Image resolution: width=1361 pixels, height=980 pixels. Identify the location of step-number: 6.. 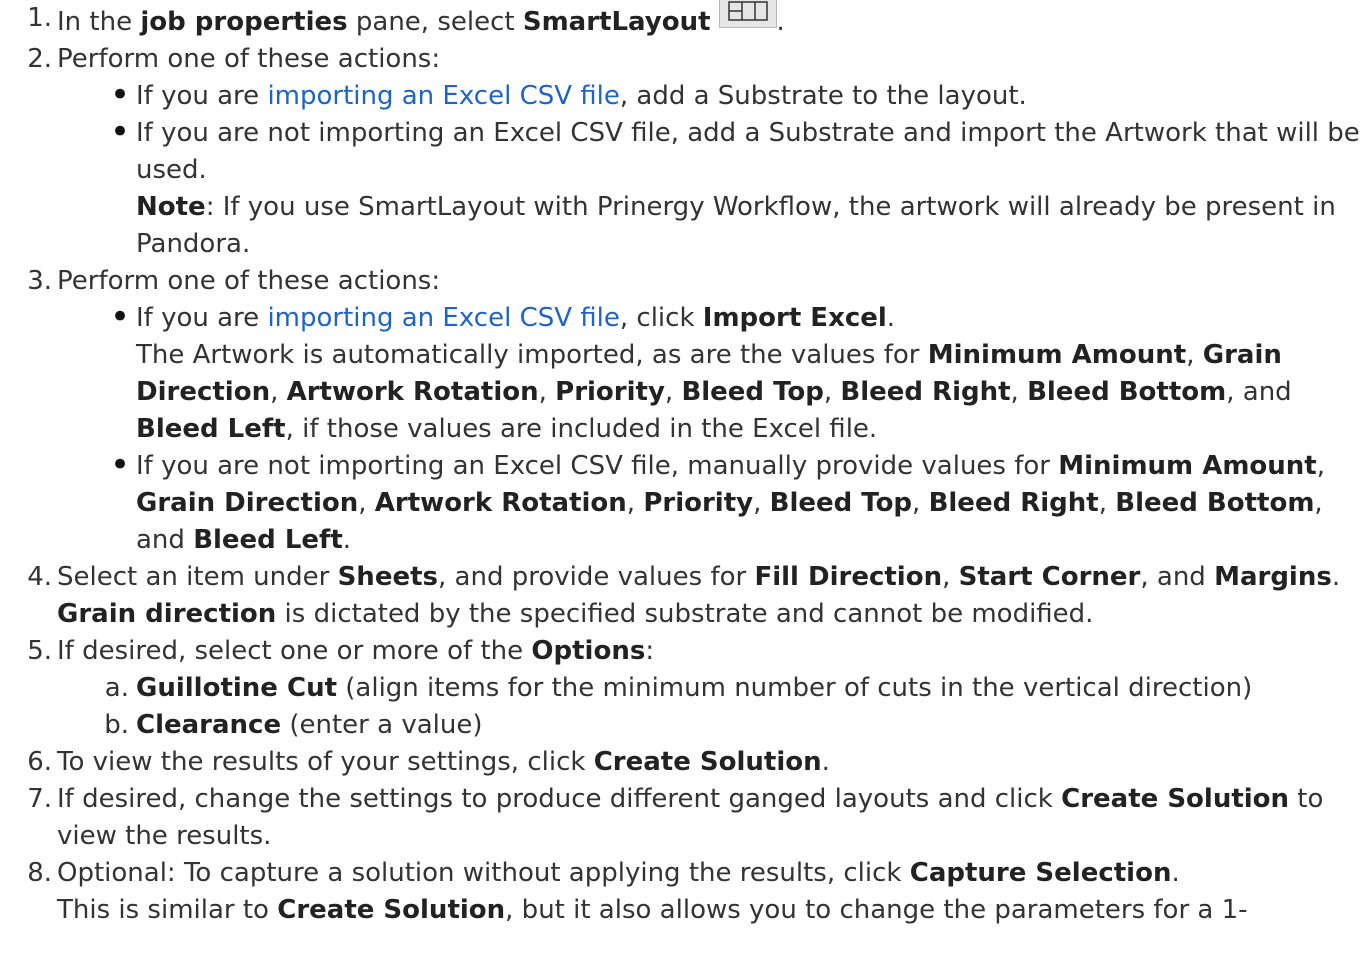
(39, 762).